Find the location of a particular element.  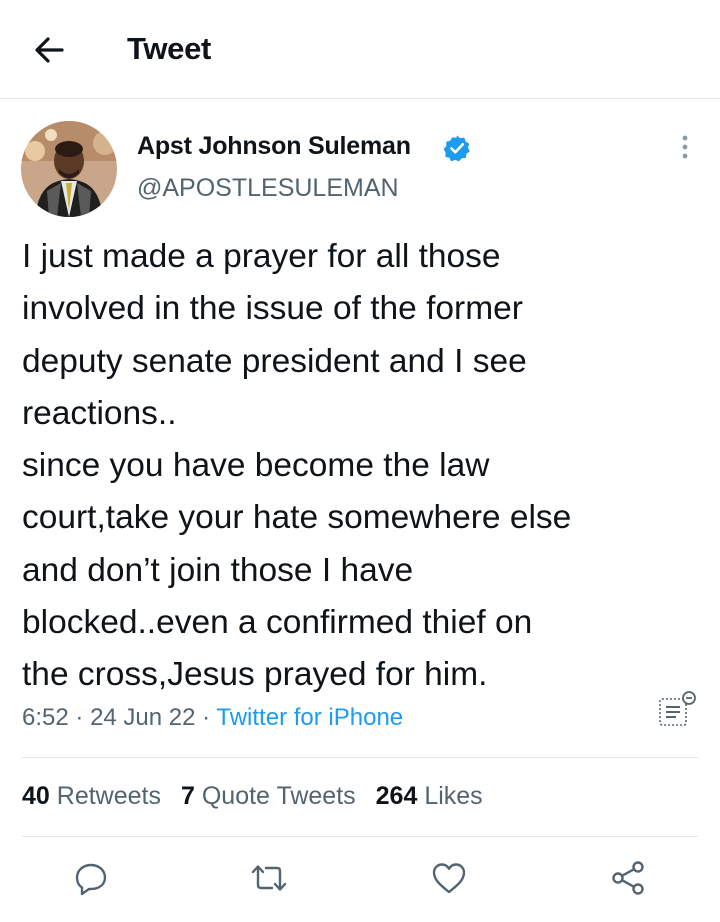

tweet-meta: 6:52 · 24 Jun 22 · Twitter for iPhone is located at coordinates (212, 718).